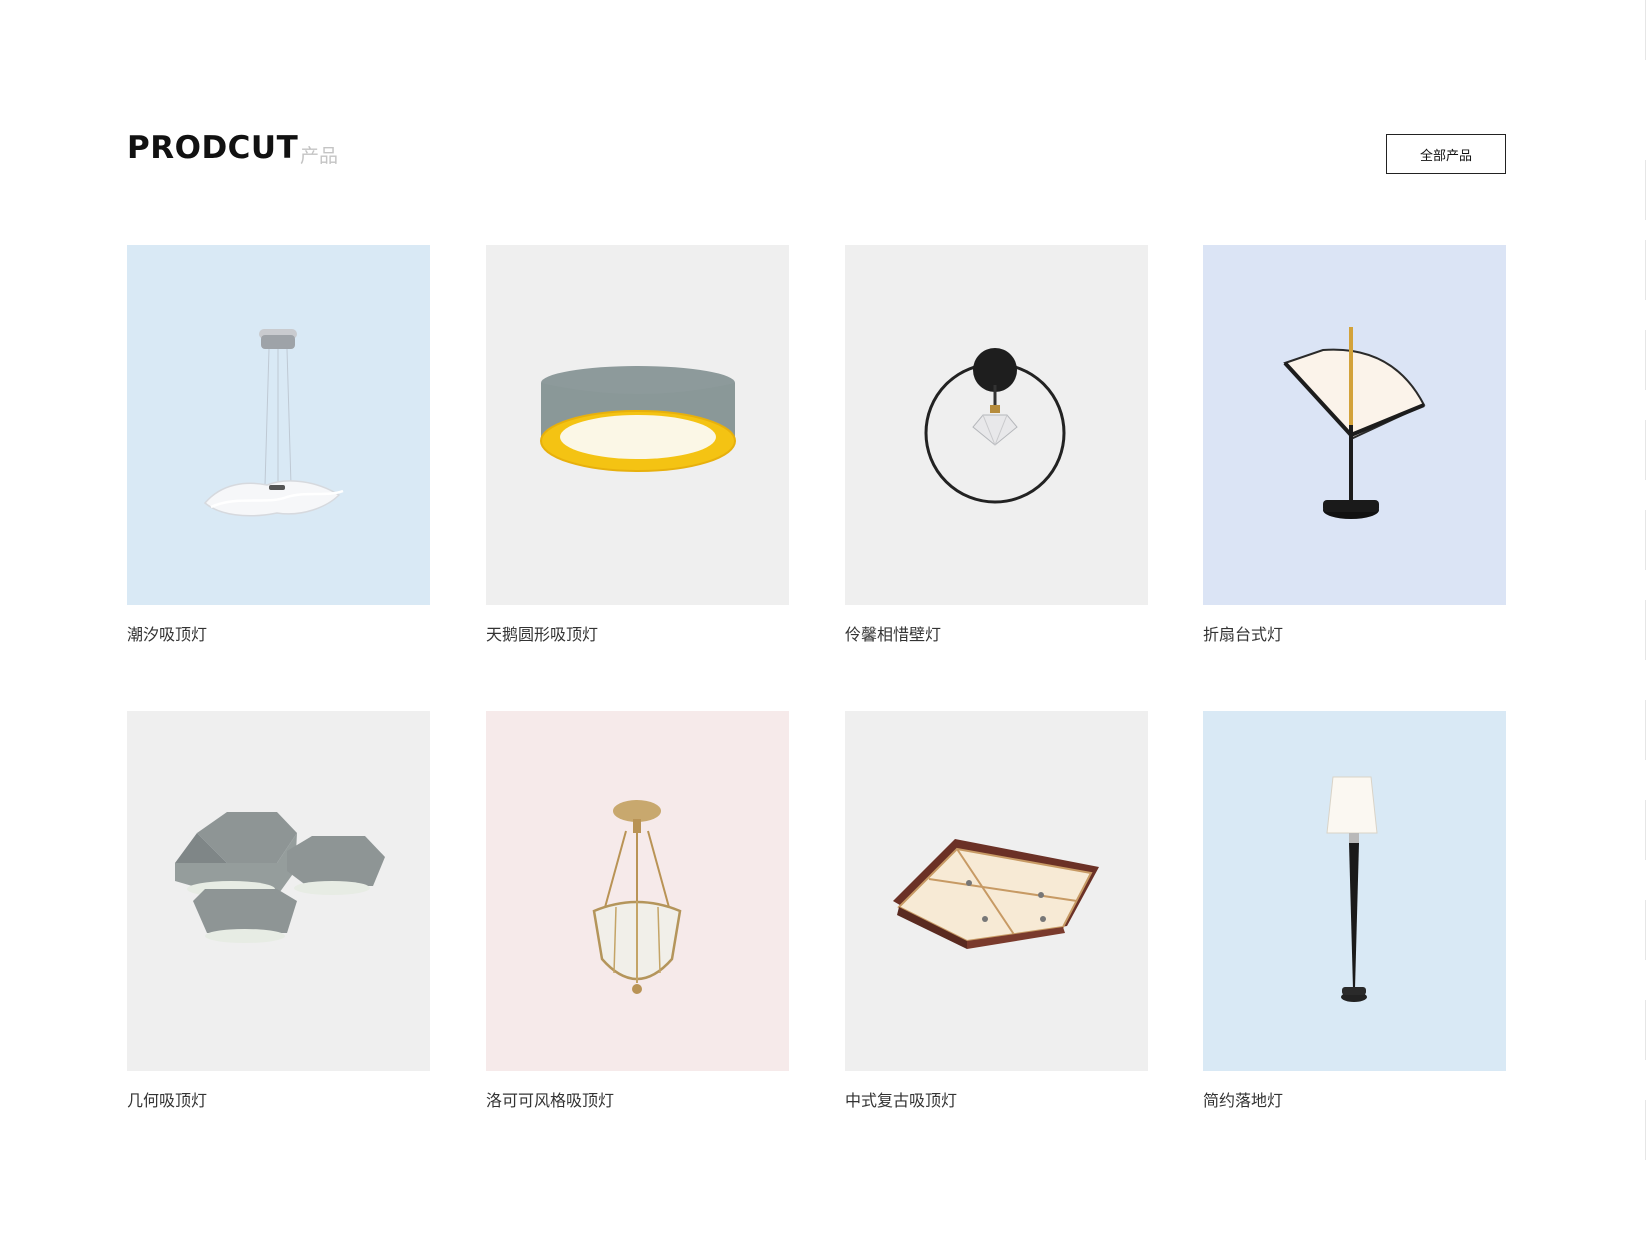  I want to click on product-name: 潮汐吸顶灯, so click(167, 634).